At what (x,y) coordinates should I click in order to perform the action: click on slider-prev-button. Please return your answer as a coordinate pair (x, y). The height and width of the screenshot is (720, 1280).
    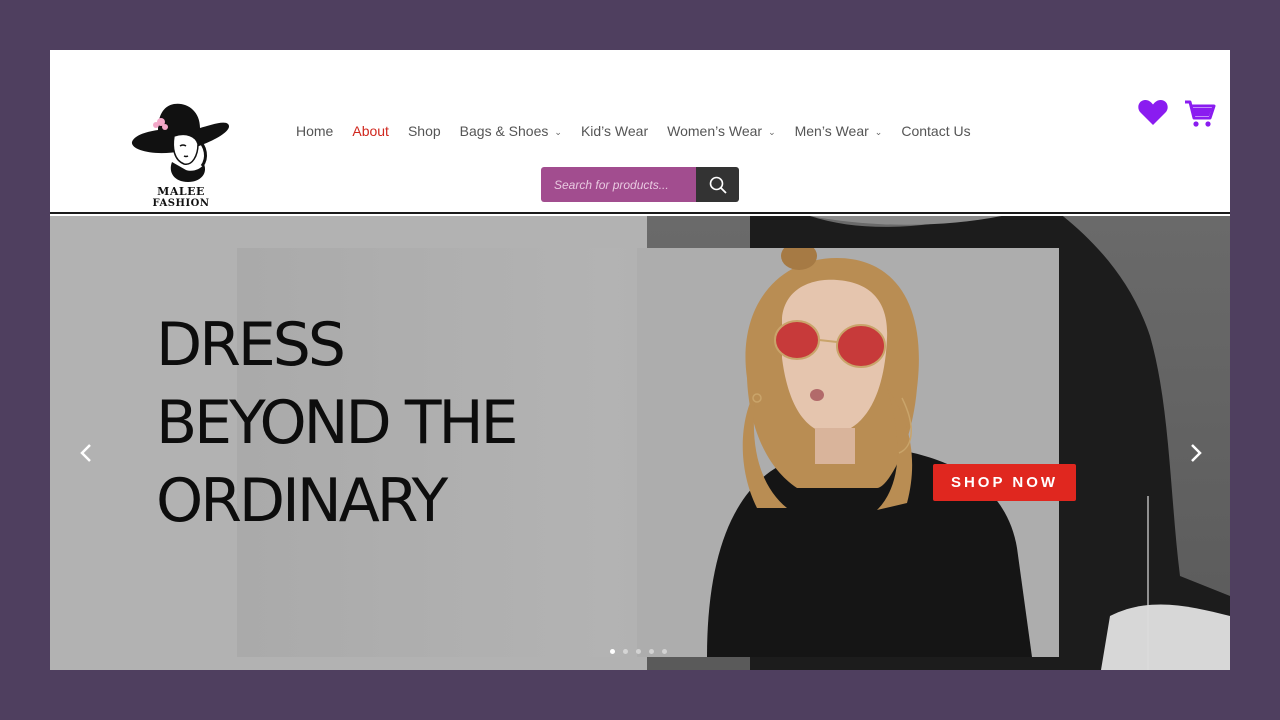
    Looking at the image, I should click on (86, 453).